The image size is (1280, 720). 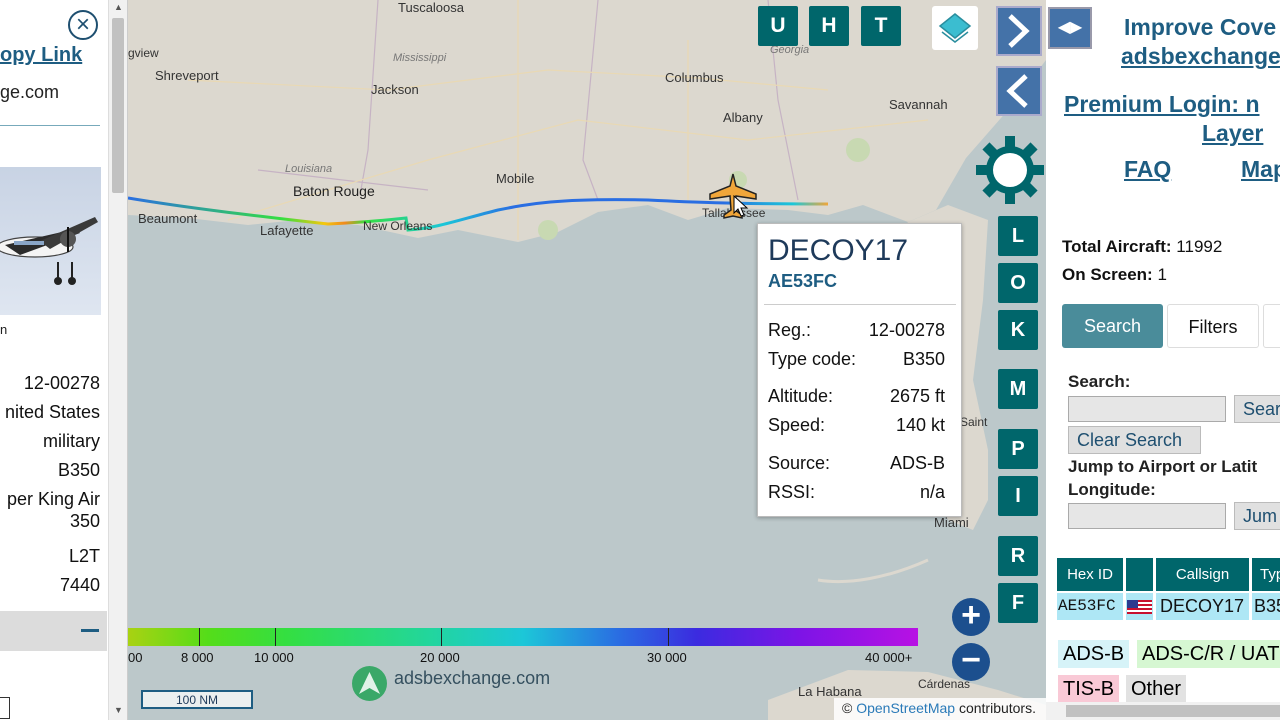 What do you see at coordinates (917, 396) in the screenshot?
I see `popup-altitude-value: 2675 ft` at bounding box center [917, 396].